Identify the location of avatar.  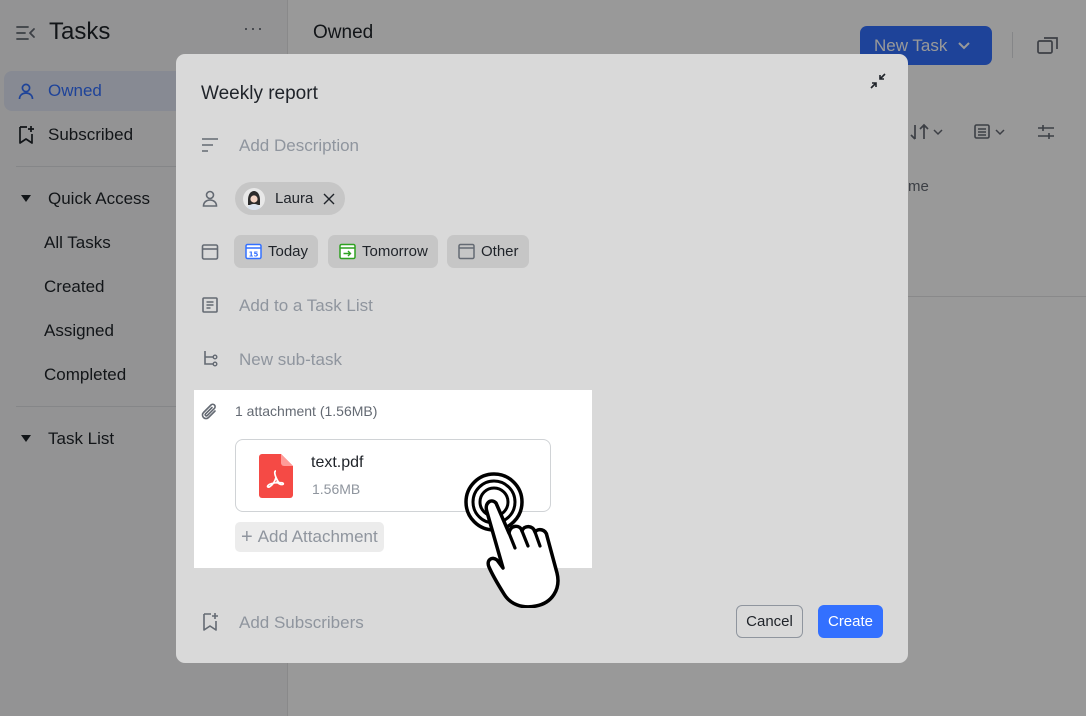
(254, 198).